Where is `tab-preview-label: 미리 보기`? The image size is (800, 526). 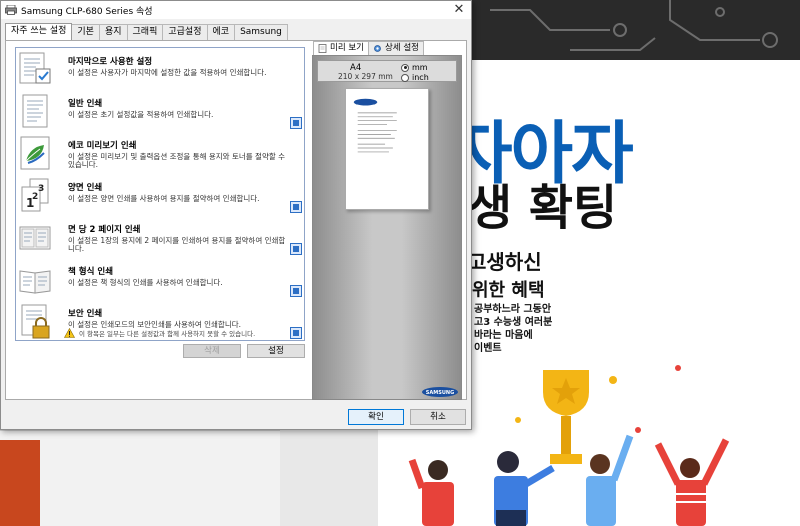
tab-preview-label: 미리 보기 is located at coordinates (347, 48).